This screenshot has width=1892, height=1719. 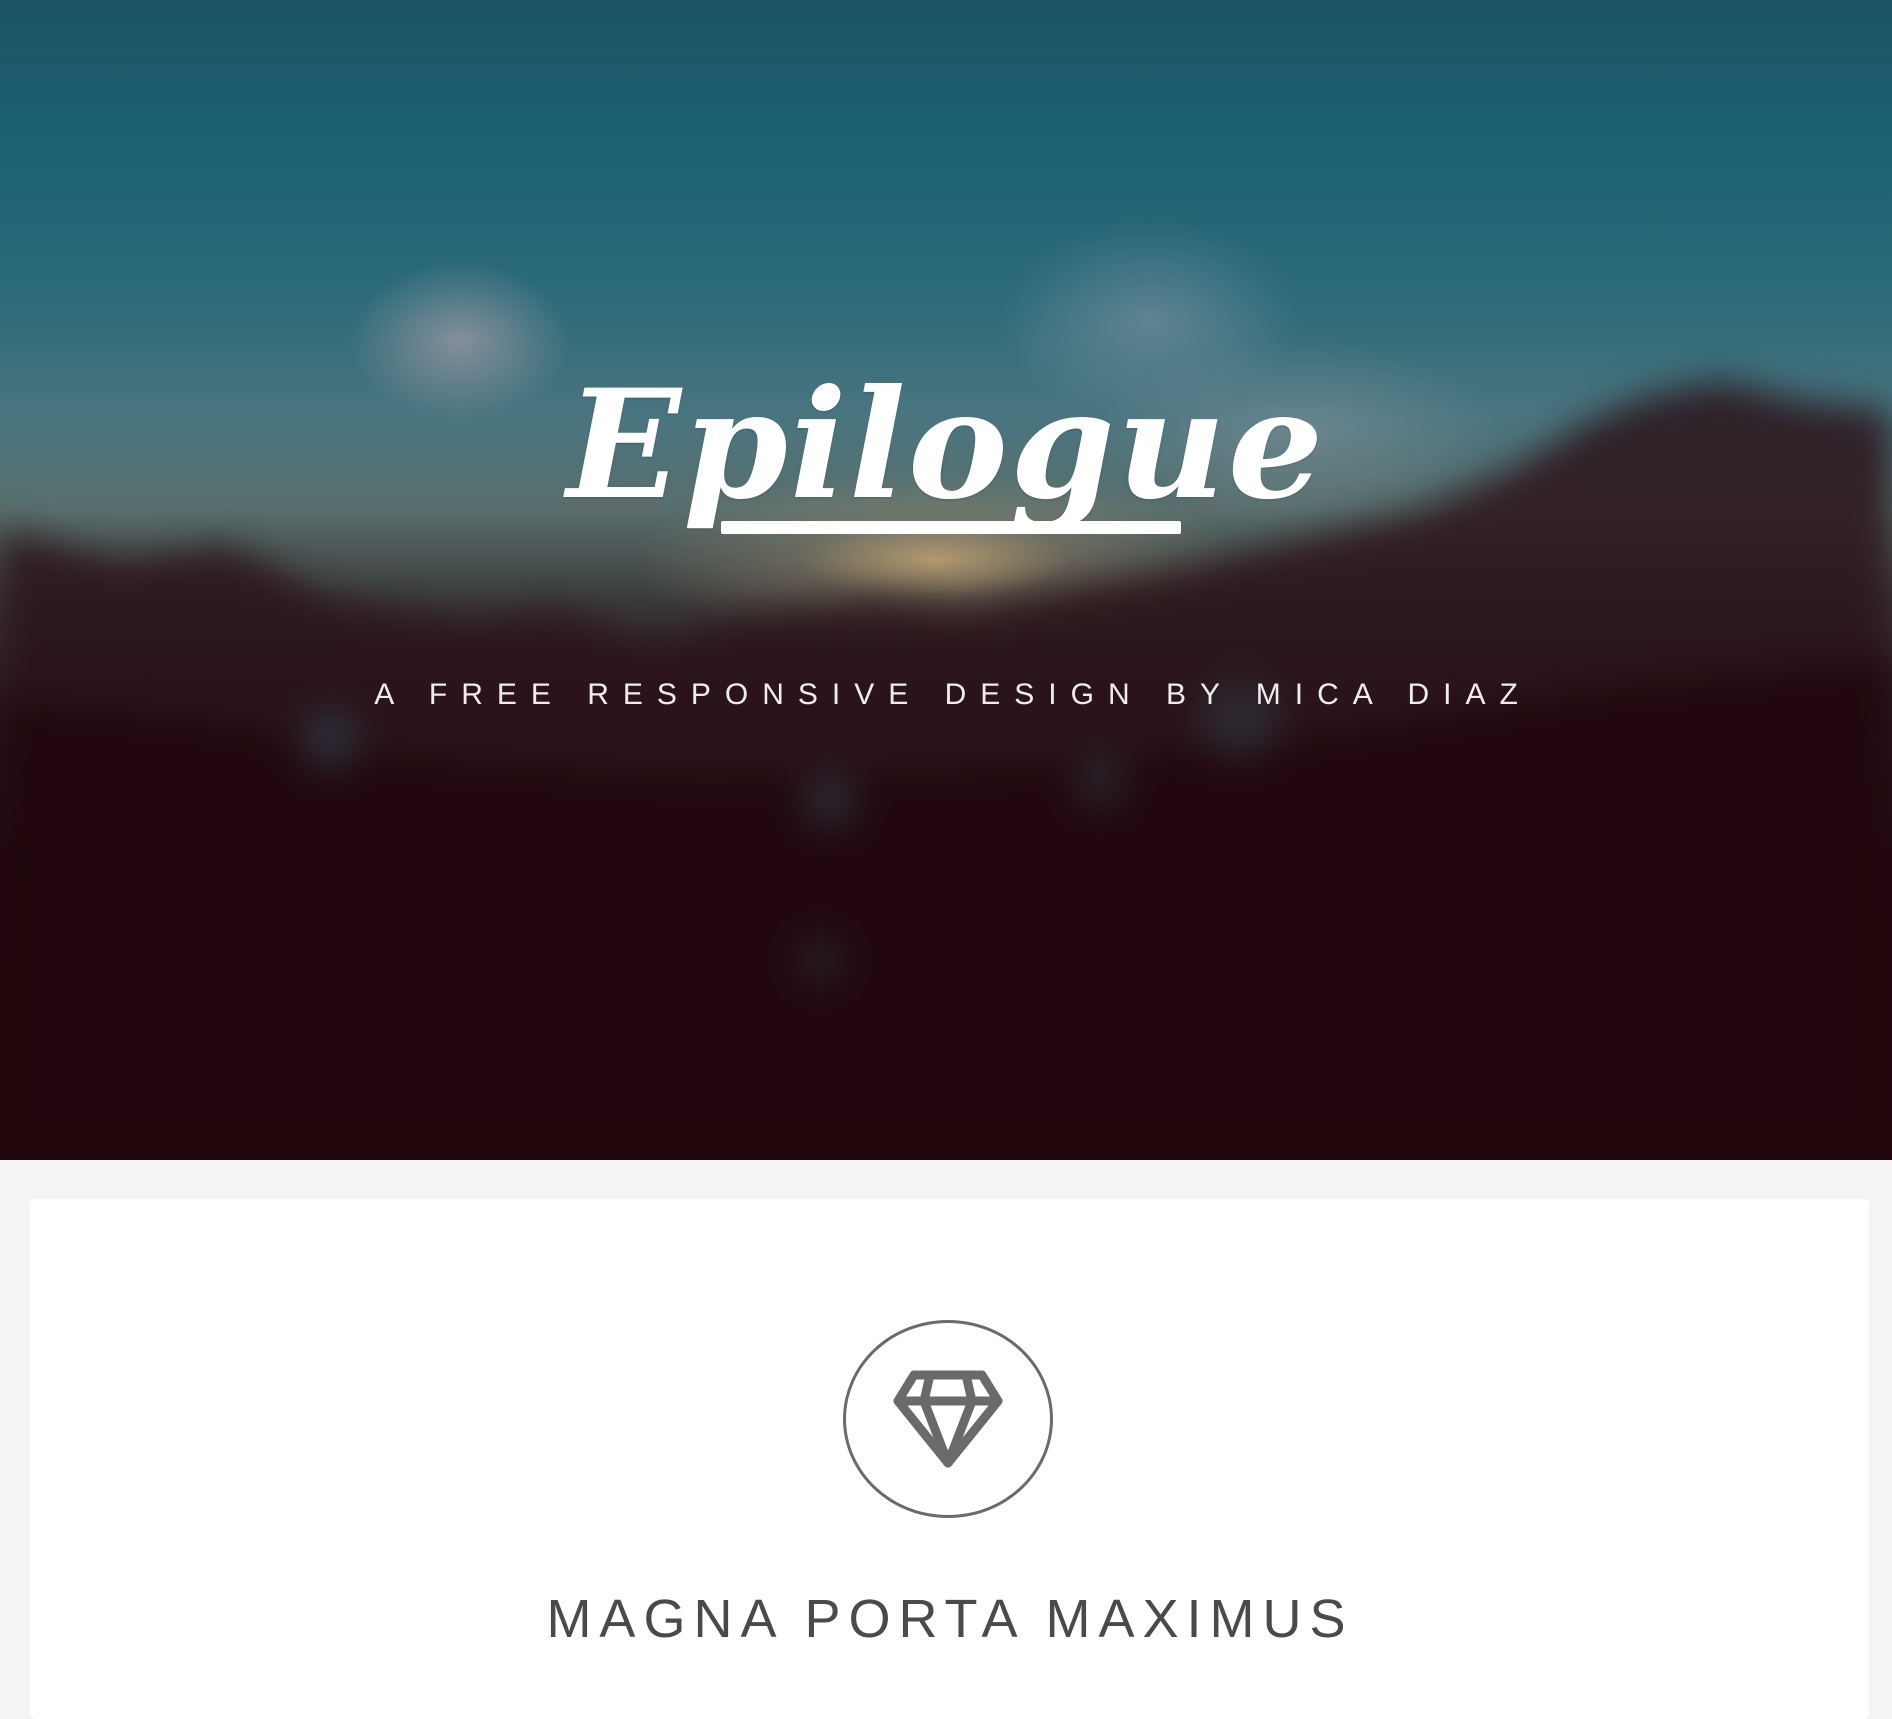 I want to click on diamond-icon, so click(x=948, y=1419).